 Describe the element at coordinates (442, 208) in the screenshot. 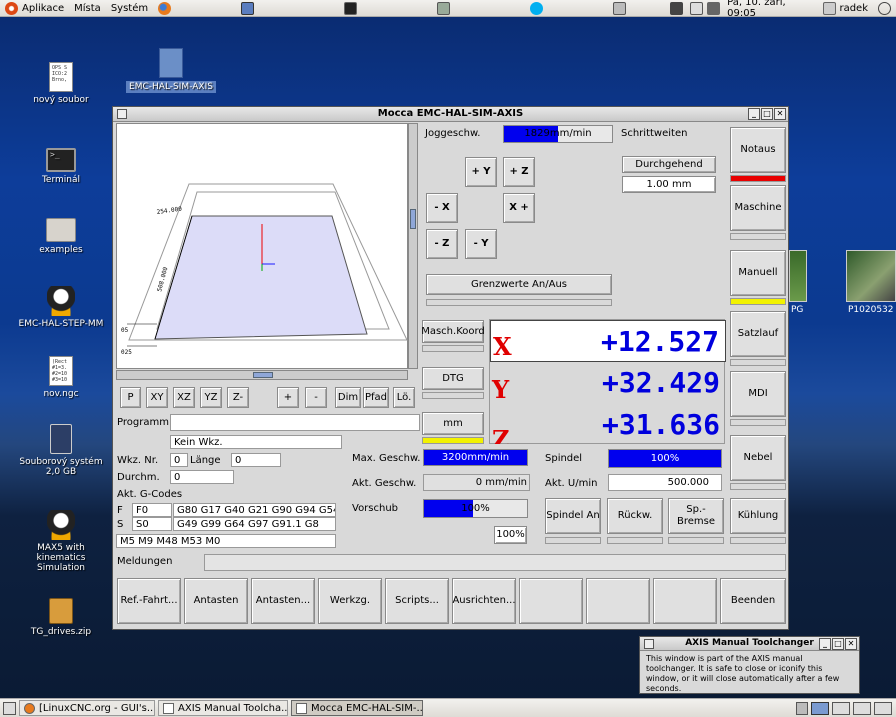

I see `jog-x-minus-button: - X` at that location.